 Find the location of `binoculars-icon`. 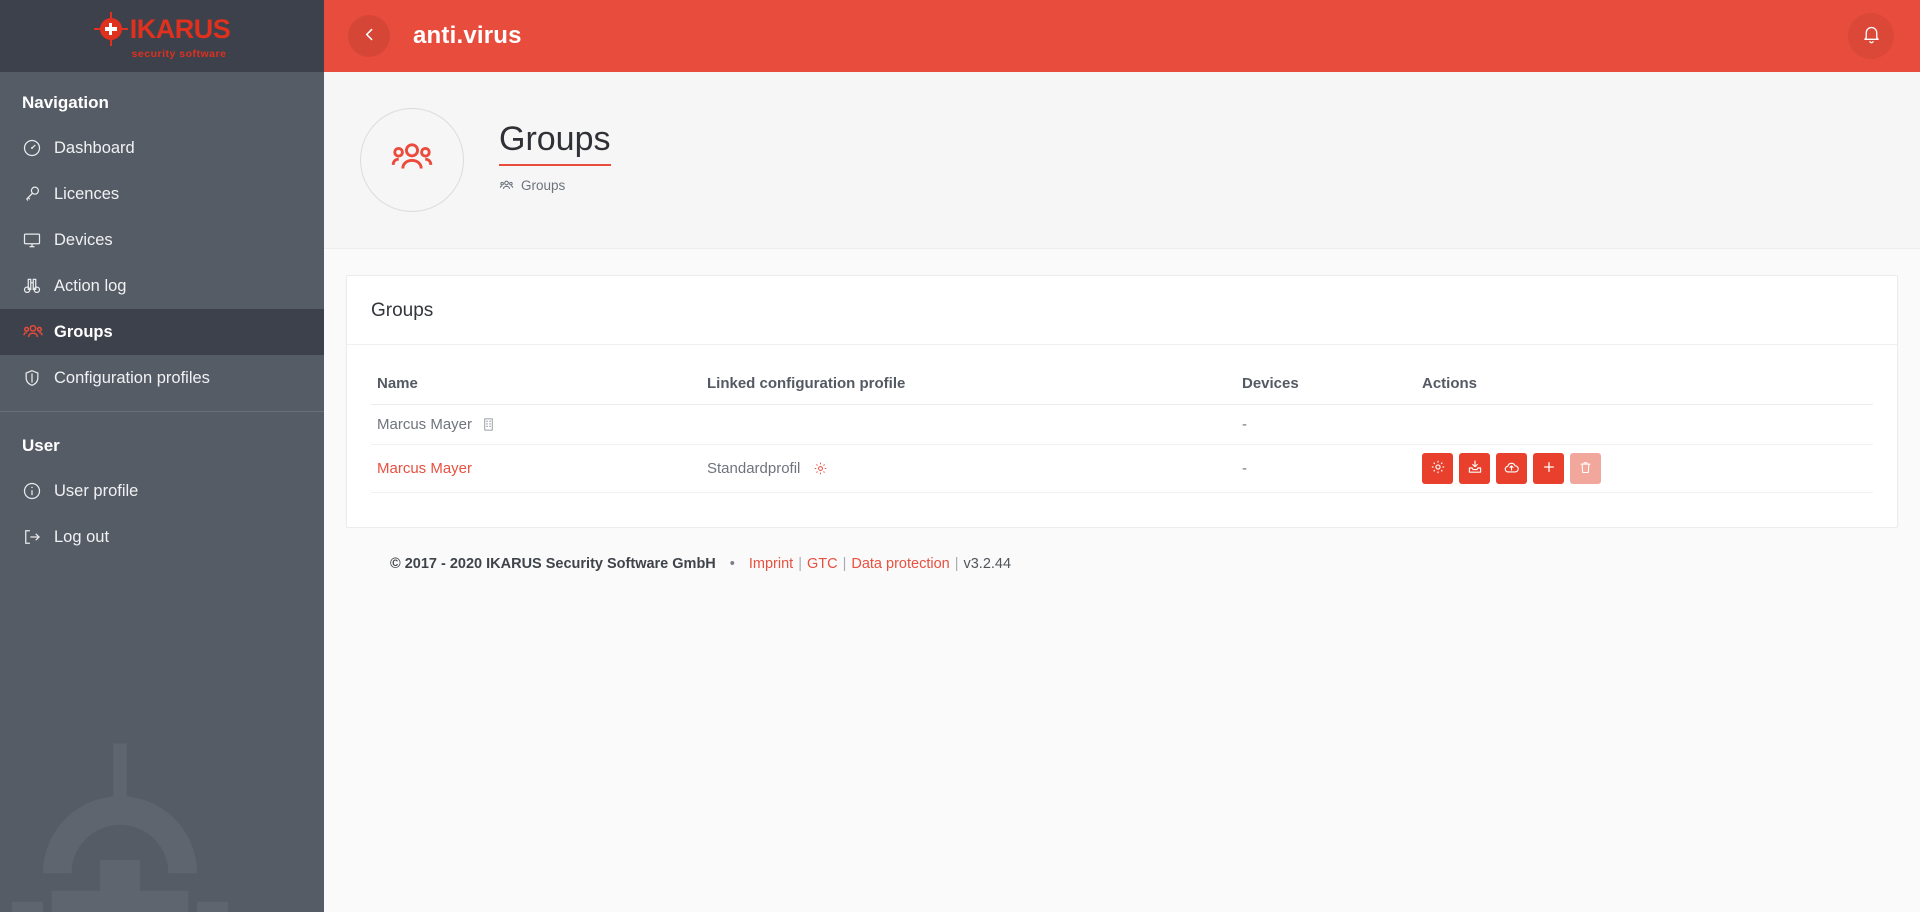

binoculars-icon is located at coordinates (37, 286).